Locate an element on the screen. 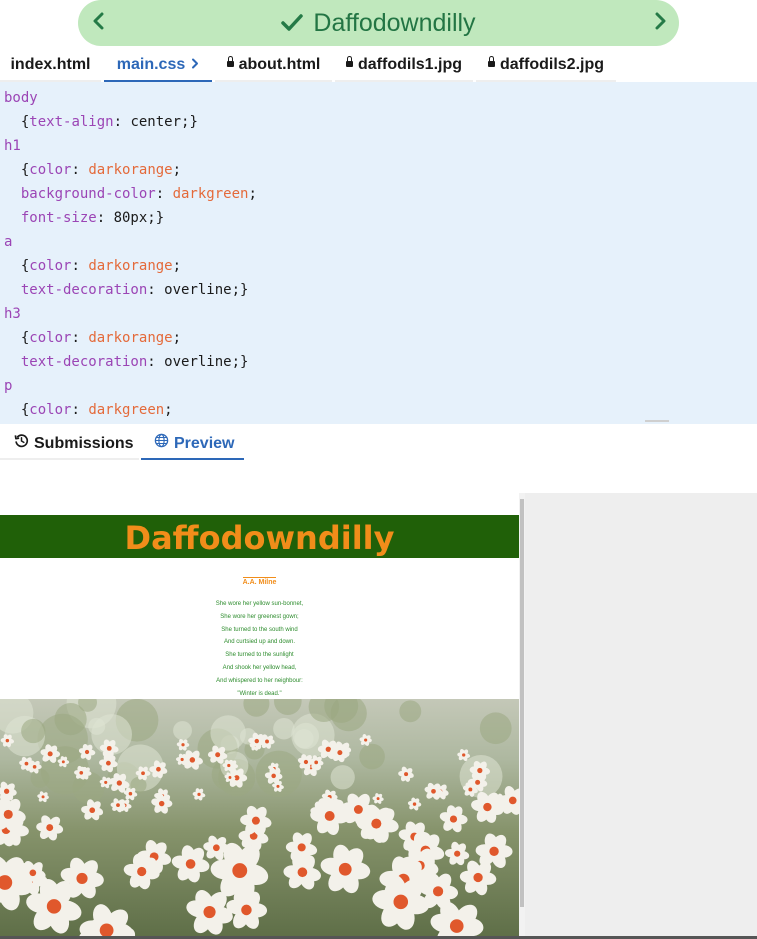  check-icon is located at coordinates (292, 24).